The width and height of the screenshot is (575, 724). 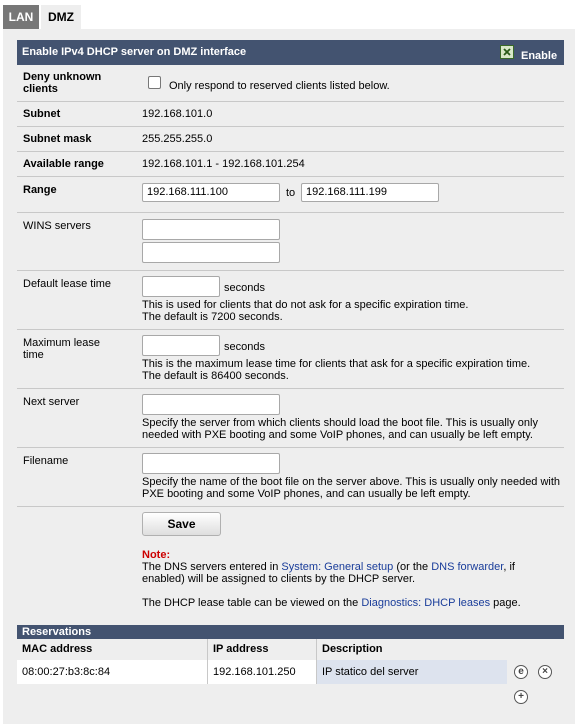 I want to click on wins-servers-label: WINS servers, so click(x=57, y=226).